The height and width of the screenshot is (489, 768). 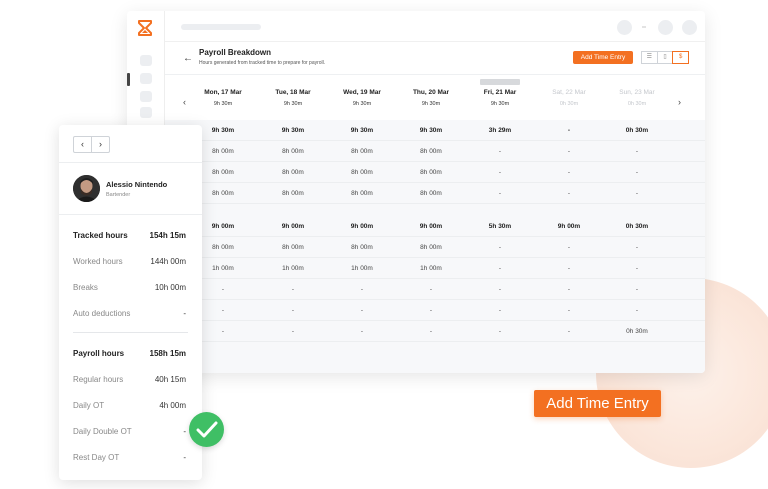 What do you see at coordinates (170, 379) in the screenshot?
I see `stat-value: 40h 15m` at bounding box center [170, 379].